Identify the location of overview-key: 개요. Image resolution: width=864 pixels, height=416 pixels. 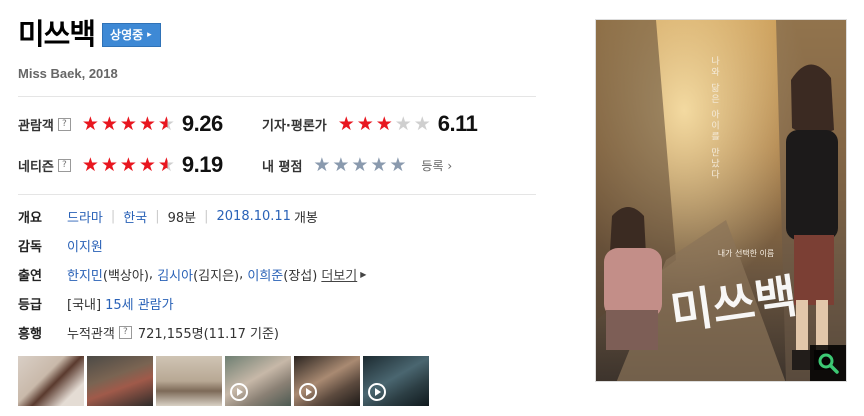
(30, 218).